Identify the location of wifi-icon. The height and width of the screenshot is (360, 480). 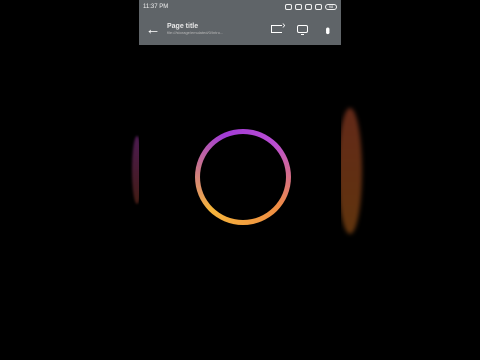
(318, 6).